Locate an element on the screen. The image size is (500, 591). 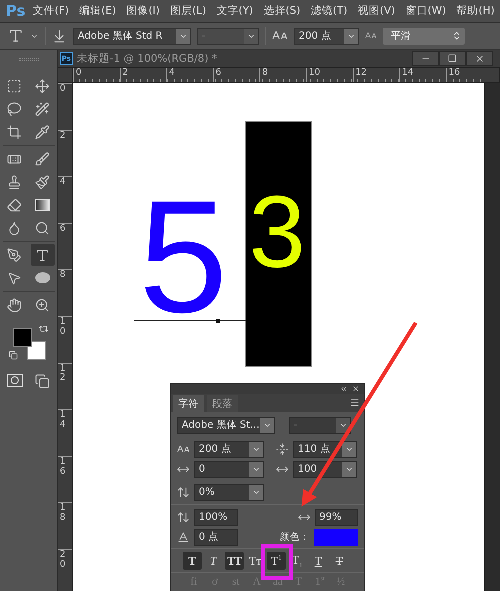
magic-wand-icon is located at coordinates (42, 109).